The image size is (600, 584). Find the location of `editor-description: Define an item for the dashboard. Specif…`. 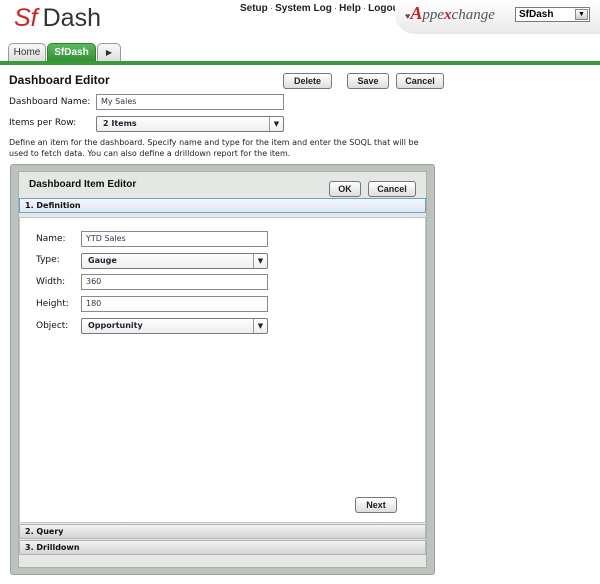

editor-description: Define an item for the dashboard. Specif… is located at coordinates (214, 148).